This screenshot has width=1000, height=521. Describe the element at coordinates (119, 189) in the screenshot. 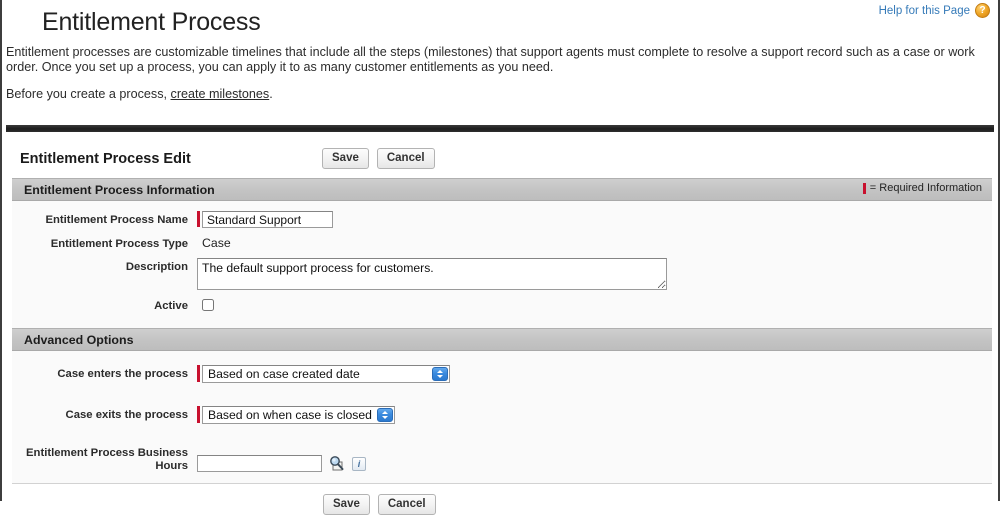

I see `section-header-information-label: Entitlement Process Information` at that location.